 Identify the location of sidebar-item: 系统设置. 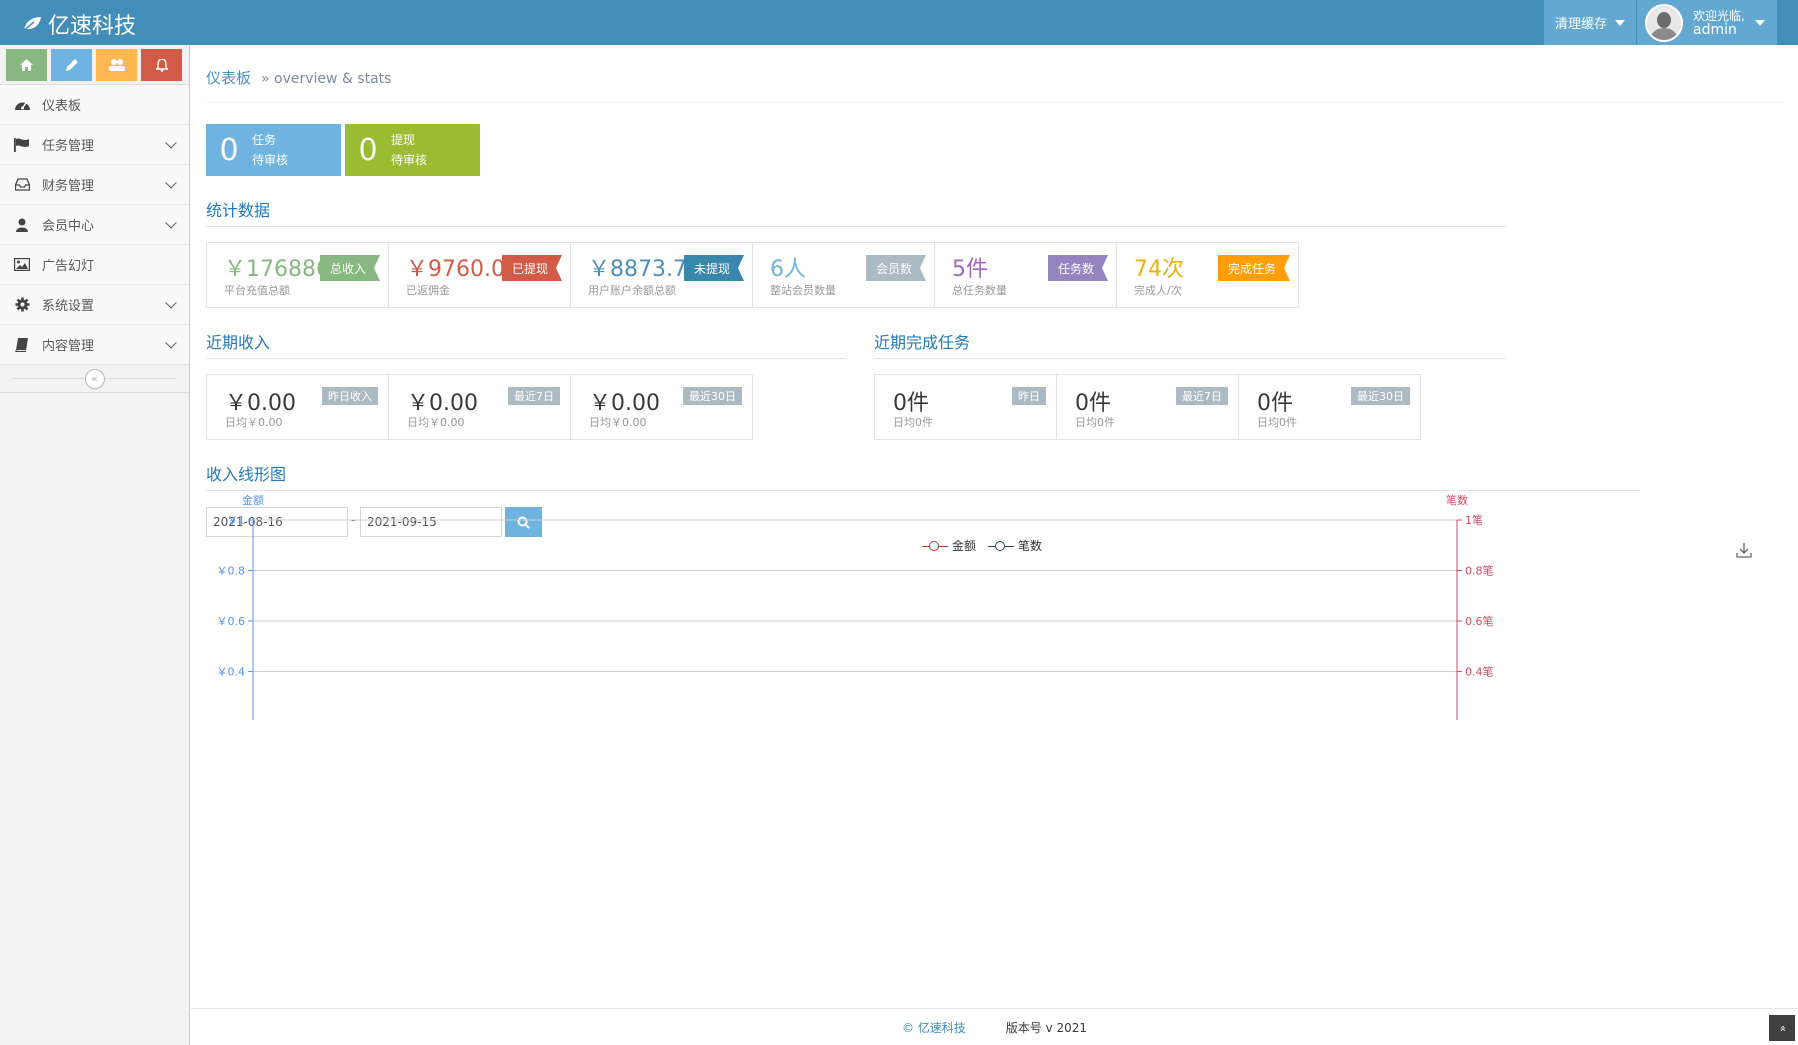
(94, 305).